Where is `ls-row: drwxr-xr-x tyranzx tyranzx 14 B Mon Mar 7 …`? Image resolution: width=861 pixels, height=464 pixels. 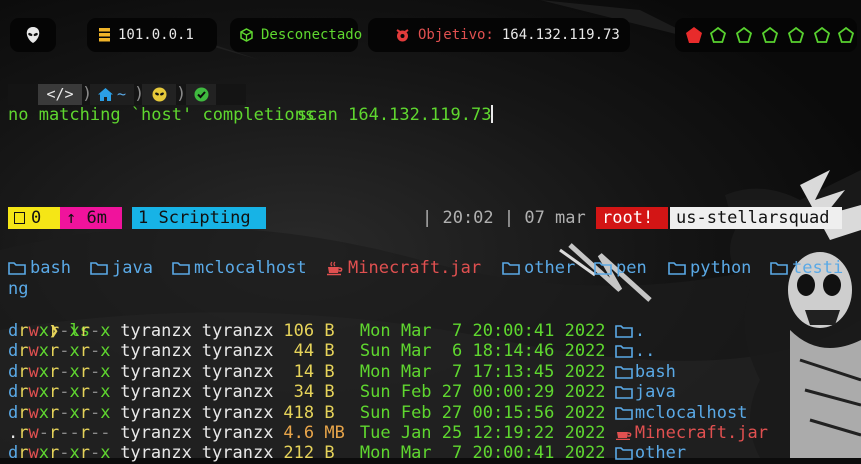 ls-row: drwxr-xr-x tyranzx tyranzx 14 B Mon Mar 7 … is located at coordinates (434, 372).